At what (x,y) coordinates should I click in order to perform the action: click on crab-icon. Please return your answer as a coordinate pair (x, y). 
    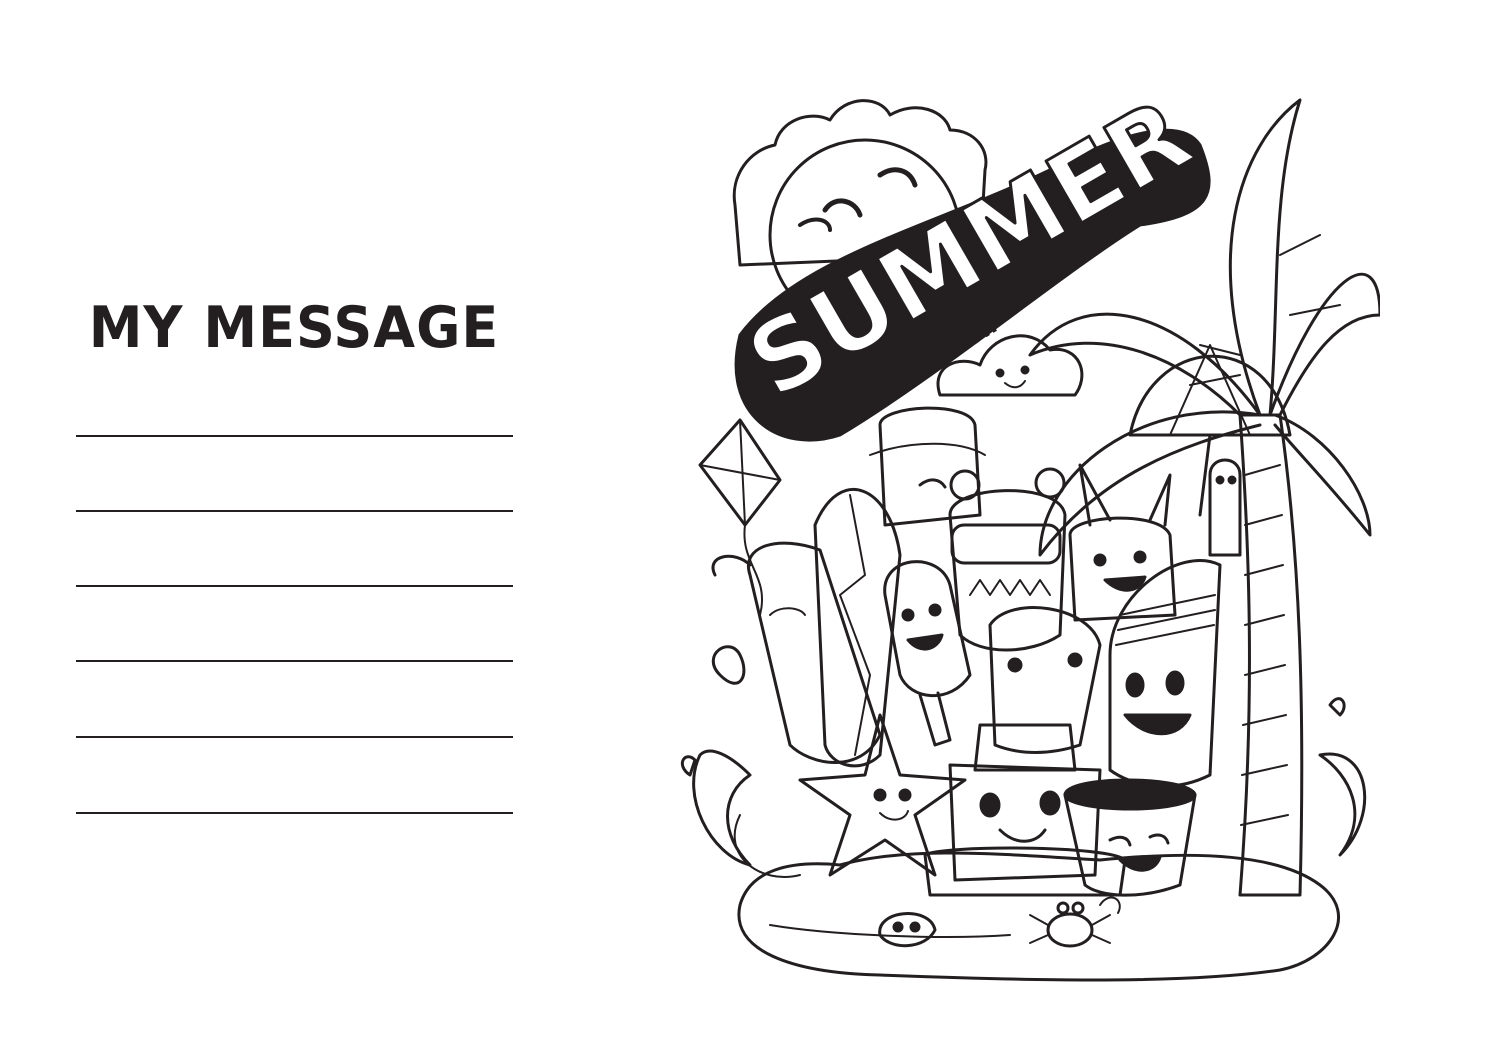
    Looking at the image, I should click on (1075, 922).